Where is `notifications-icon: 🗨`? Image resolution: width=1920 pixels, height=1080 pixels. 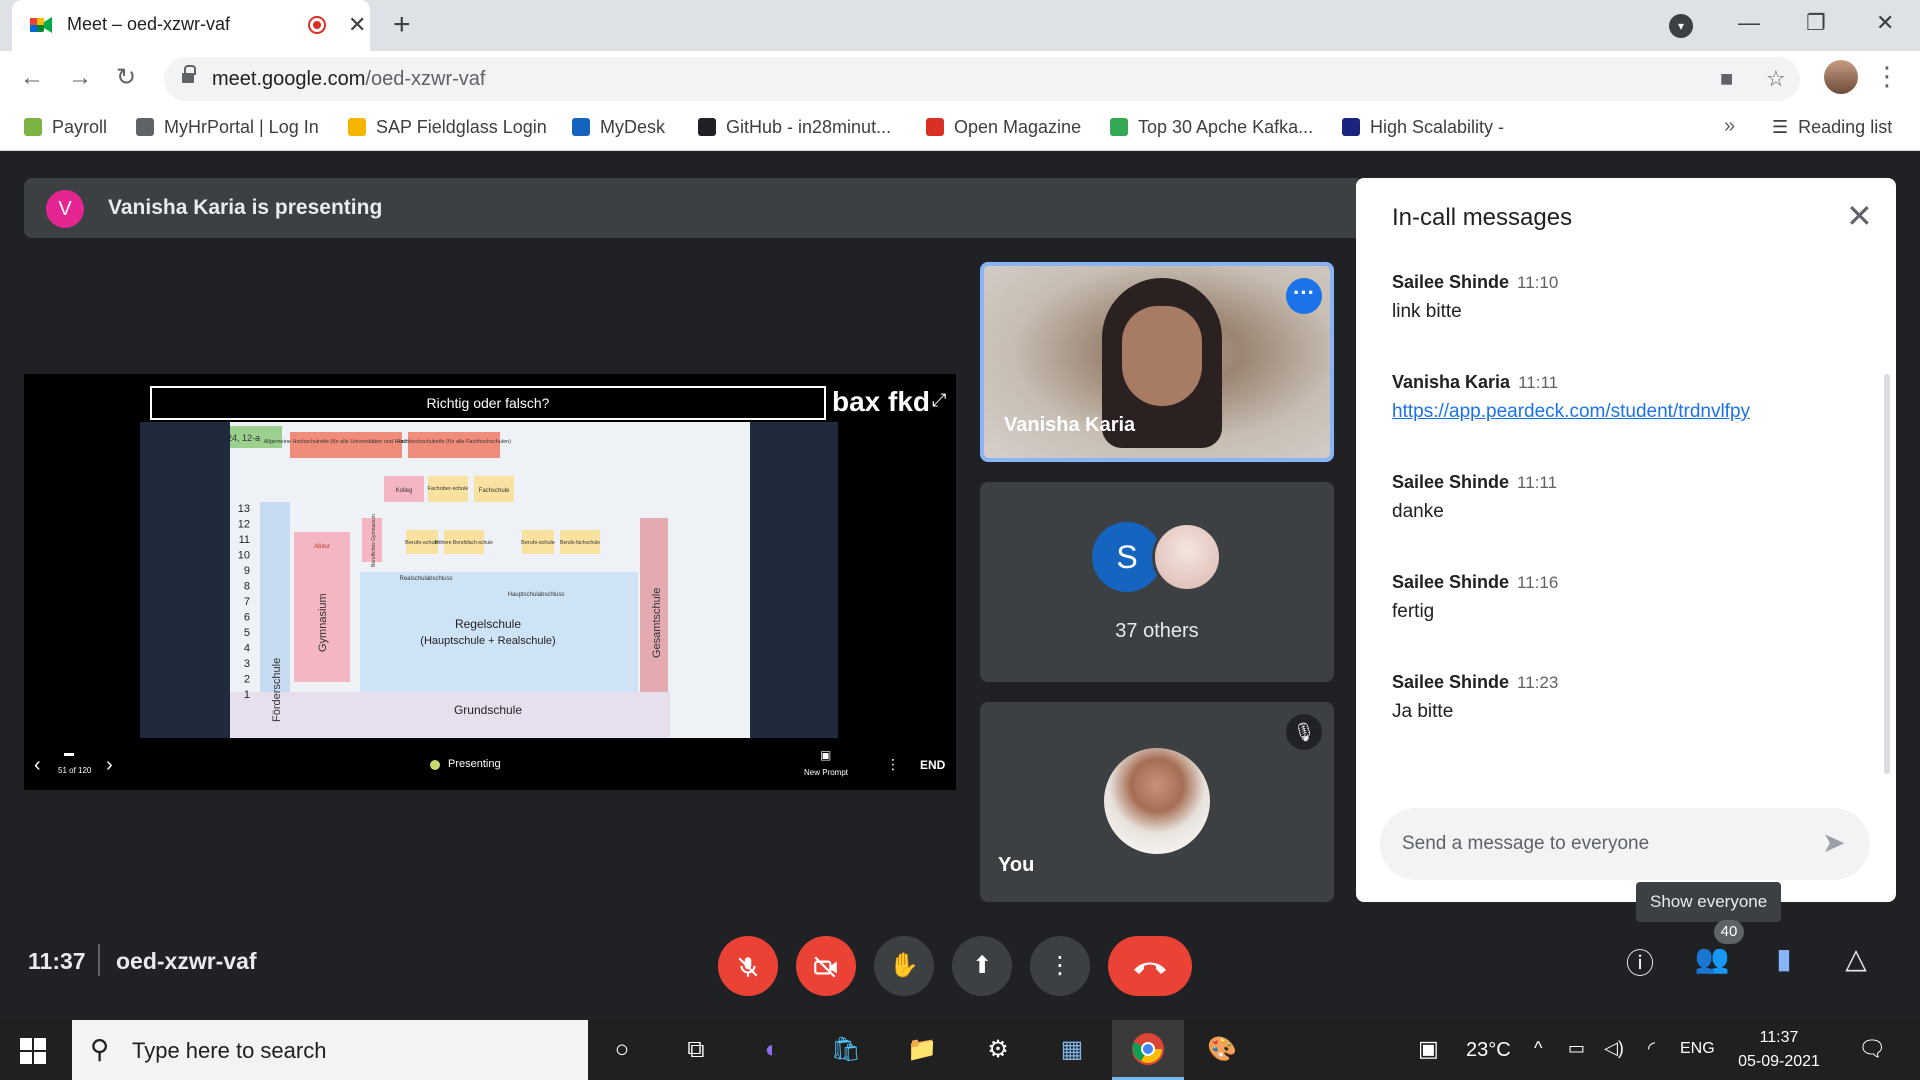 notifications-icon: 🗨 is located at coordinates (1872, 1049).